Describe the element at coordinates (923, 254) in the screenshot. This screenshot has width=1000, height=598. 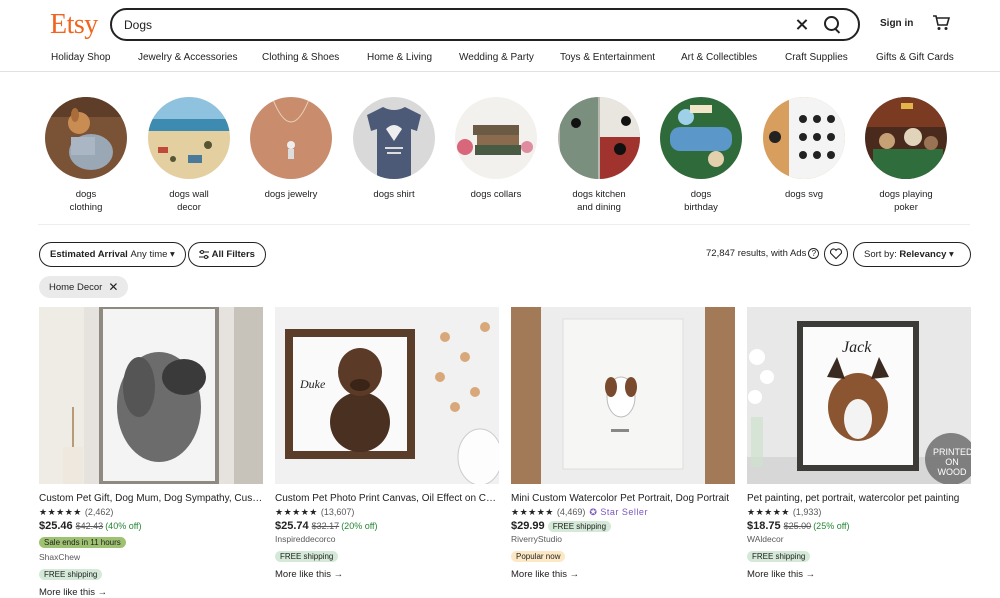
I see `sort-value: Relevancy` at that location.